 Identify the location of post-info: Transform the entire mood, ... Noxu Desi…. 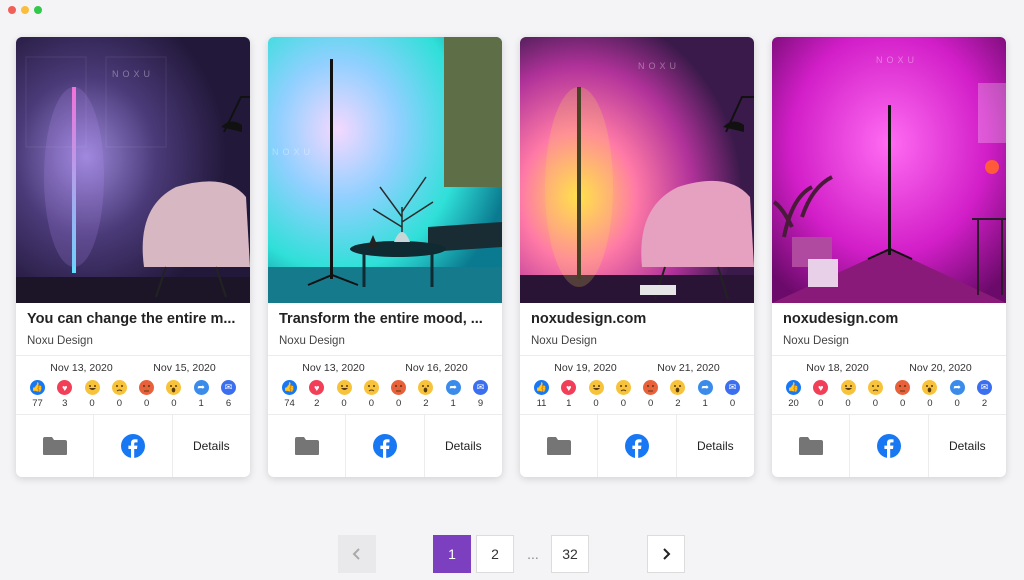
(385, 329).